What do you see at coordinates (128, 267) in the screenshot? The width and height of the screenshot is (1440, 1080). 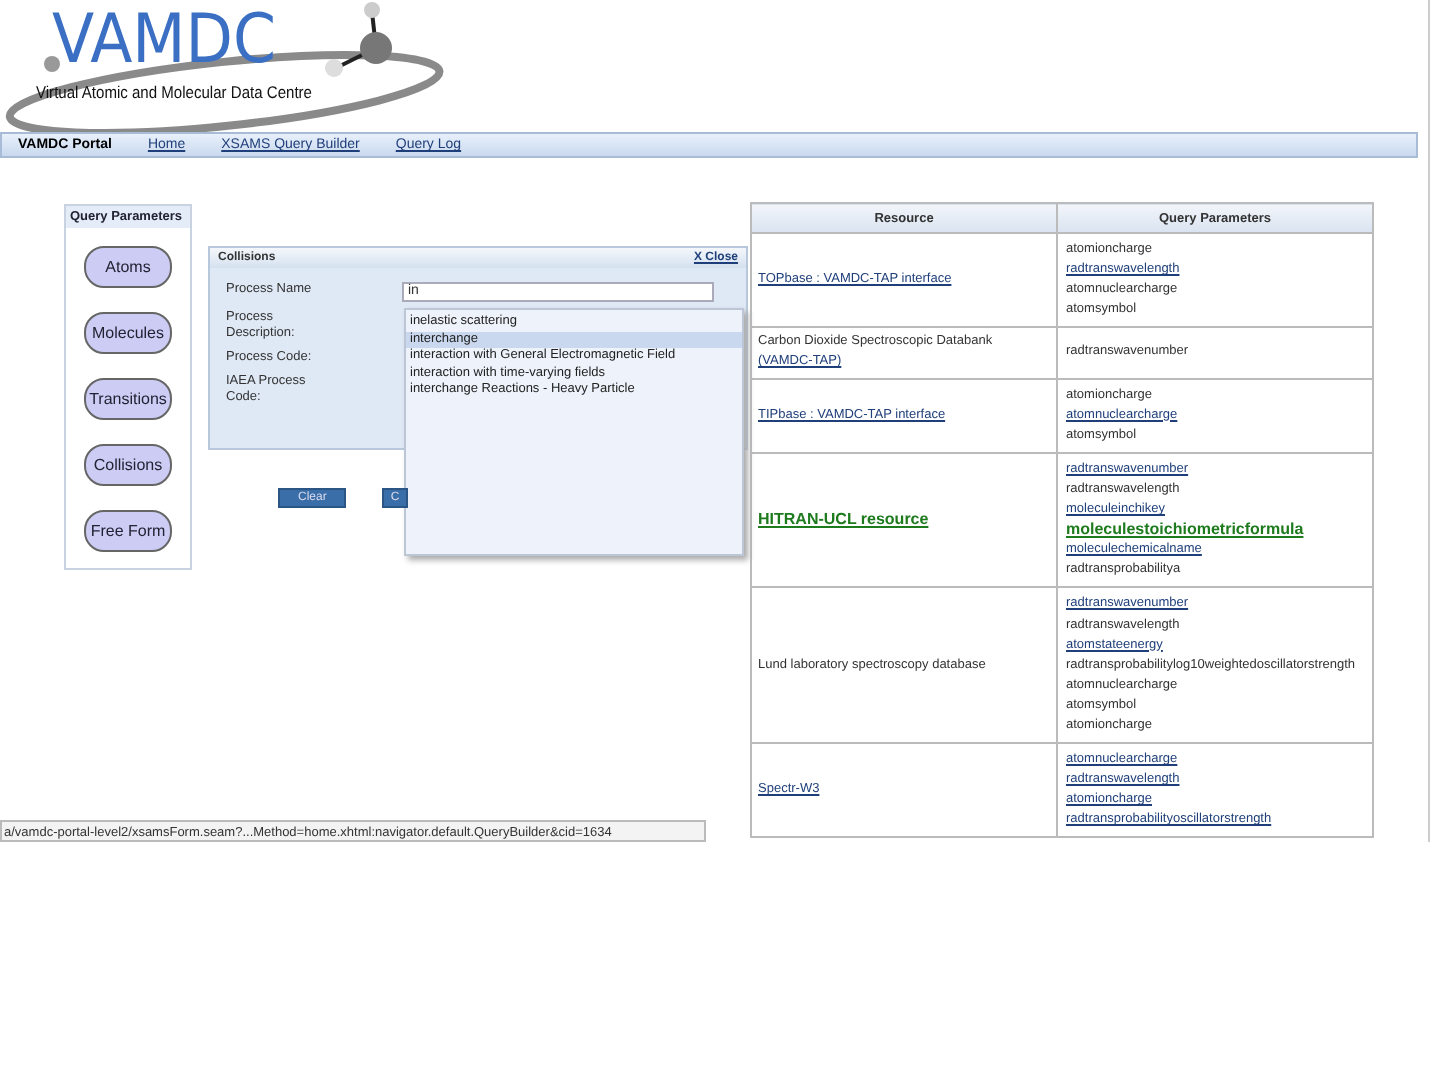 I see `category-button: Atoms` at bounding box center [128, 267].